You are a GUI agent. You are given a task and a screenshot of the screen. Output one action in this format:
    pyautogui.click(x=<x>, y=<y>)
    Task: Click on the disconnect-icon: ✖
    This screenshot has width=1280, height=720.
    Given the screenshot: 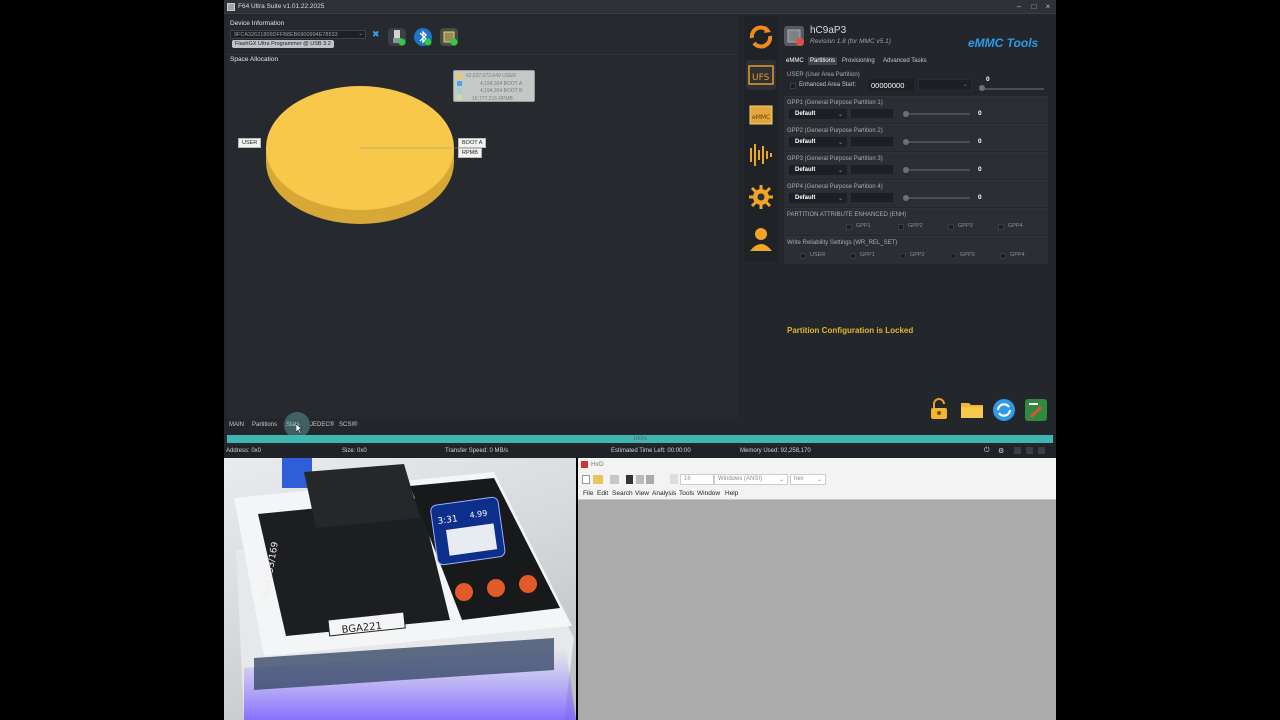 What is the action you would take?
    pyautogui.click(x=376, y=34)
    